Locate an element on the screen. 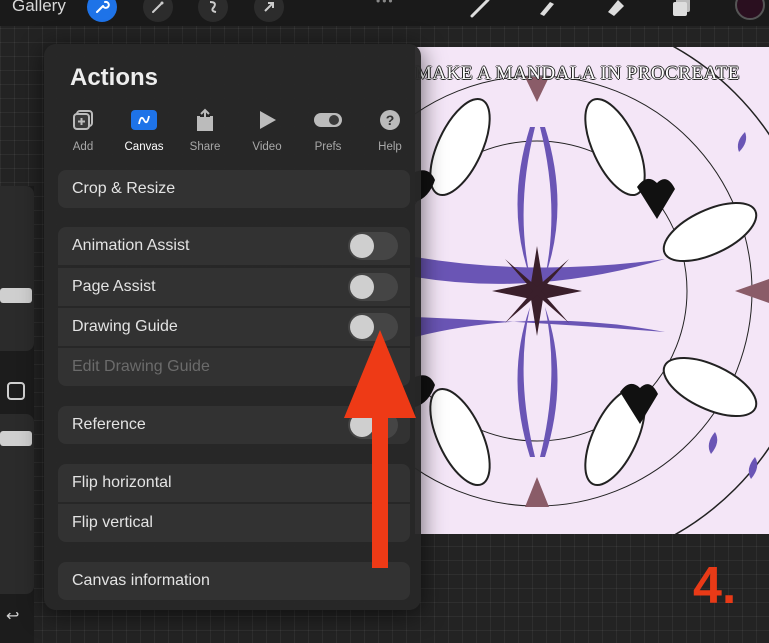 The width and height of the screenshot is (769, 643). selection-icon is located at coordinates (213, 11).